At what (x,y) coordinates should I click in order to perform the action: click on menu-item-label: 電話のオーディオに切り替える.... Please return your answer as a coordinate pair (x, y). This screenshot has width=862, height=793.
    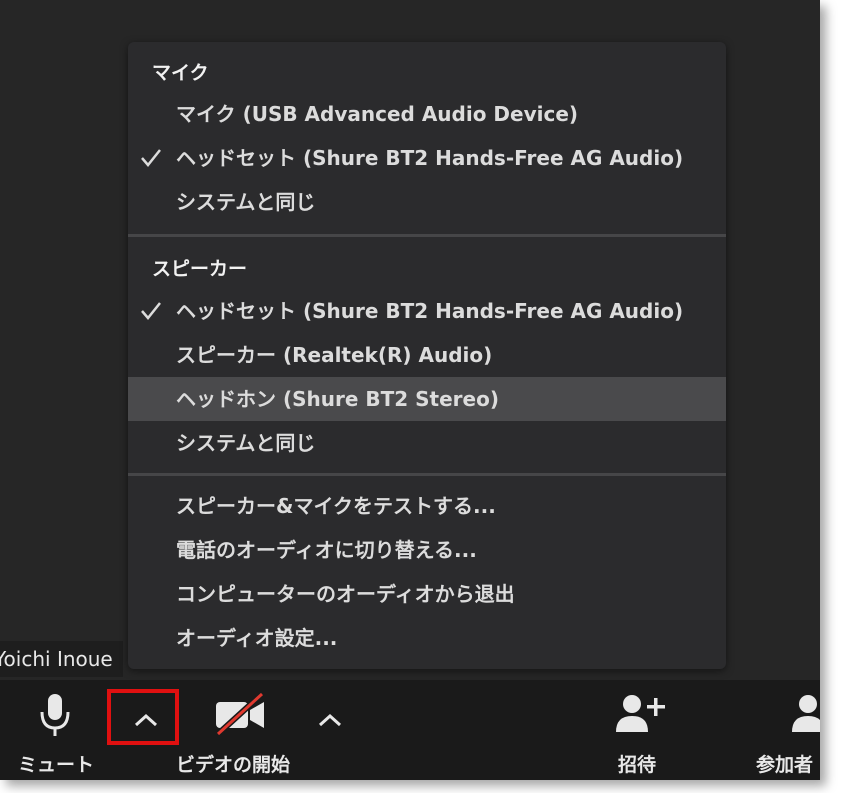
    Looking at the image, I should click on (326, 550).